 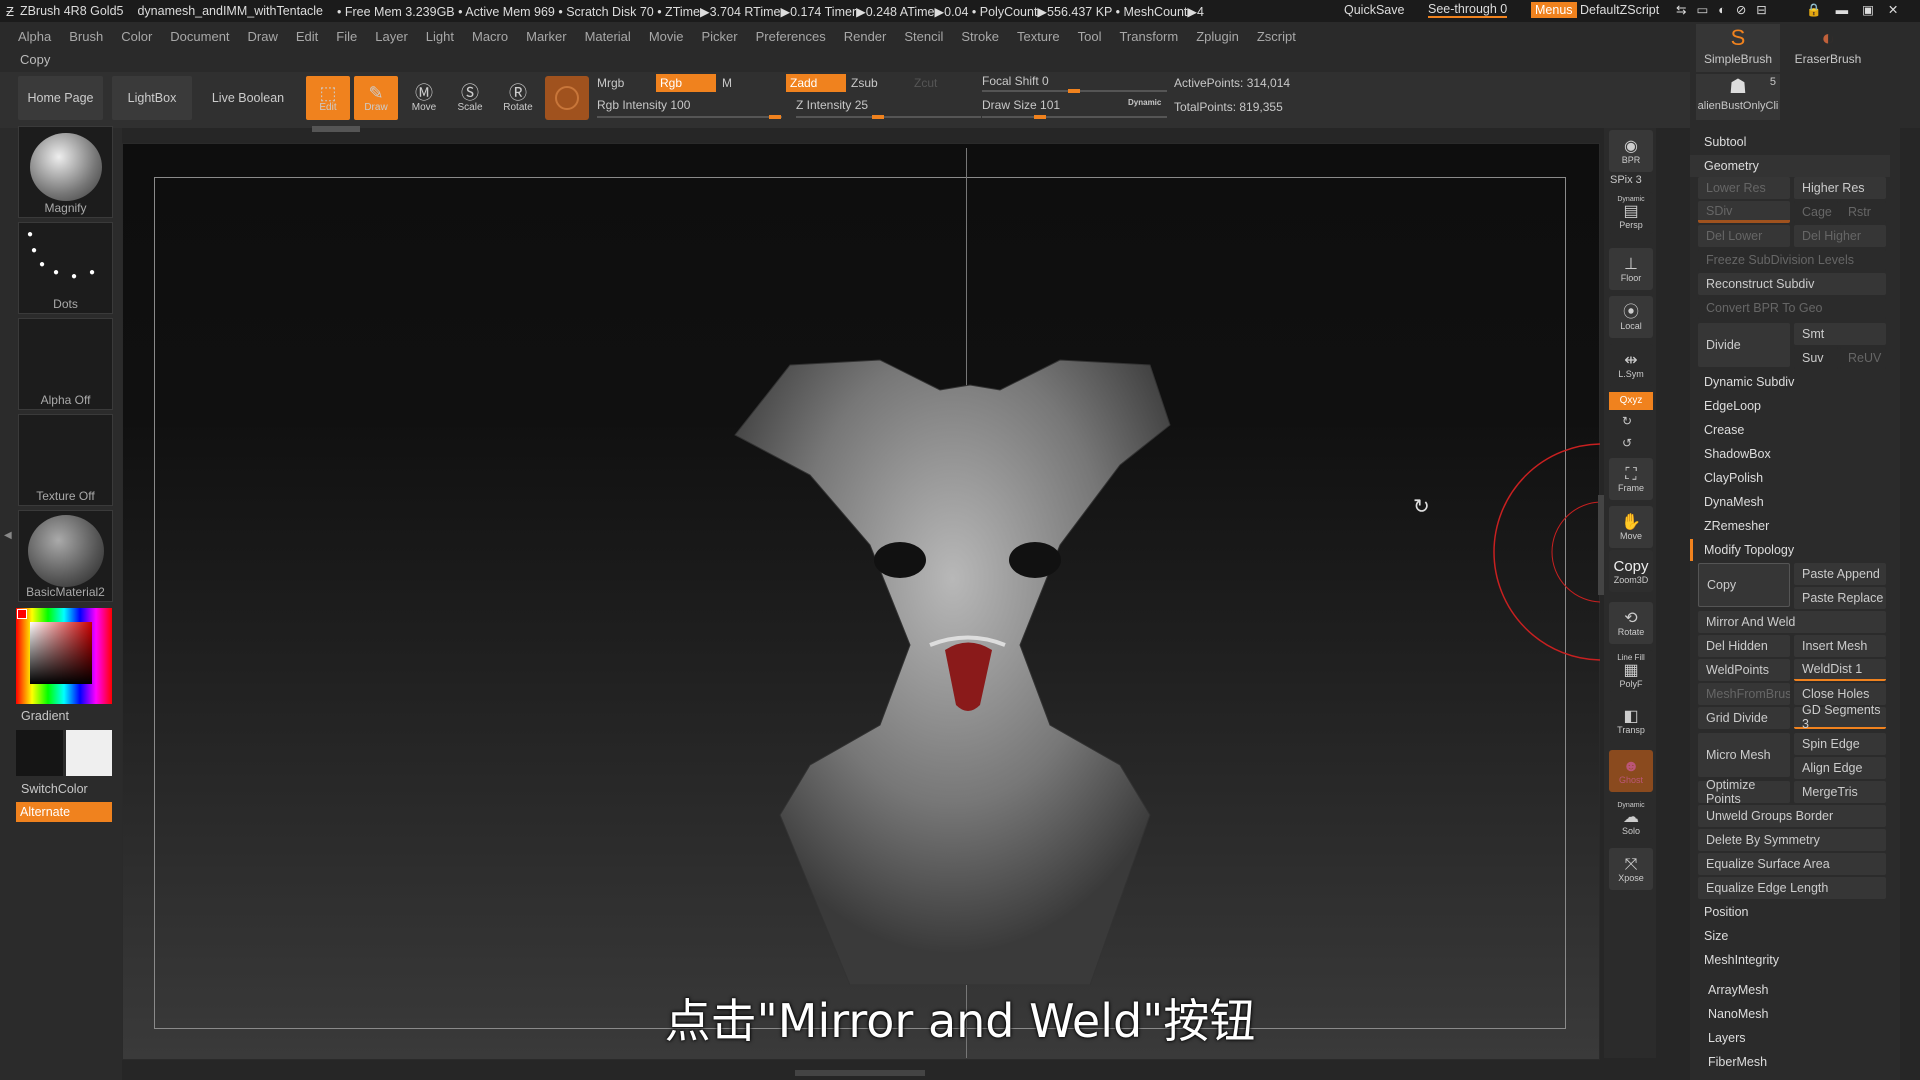 What do you see at coordinates (1790, 1062) in the screenshot?
I see `fibermesh-section: FiberMesh` at bounding box center [1790, 1062].